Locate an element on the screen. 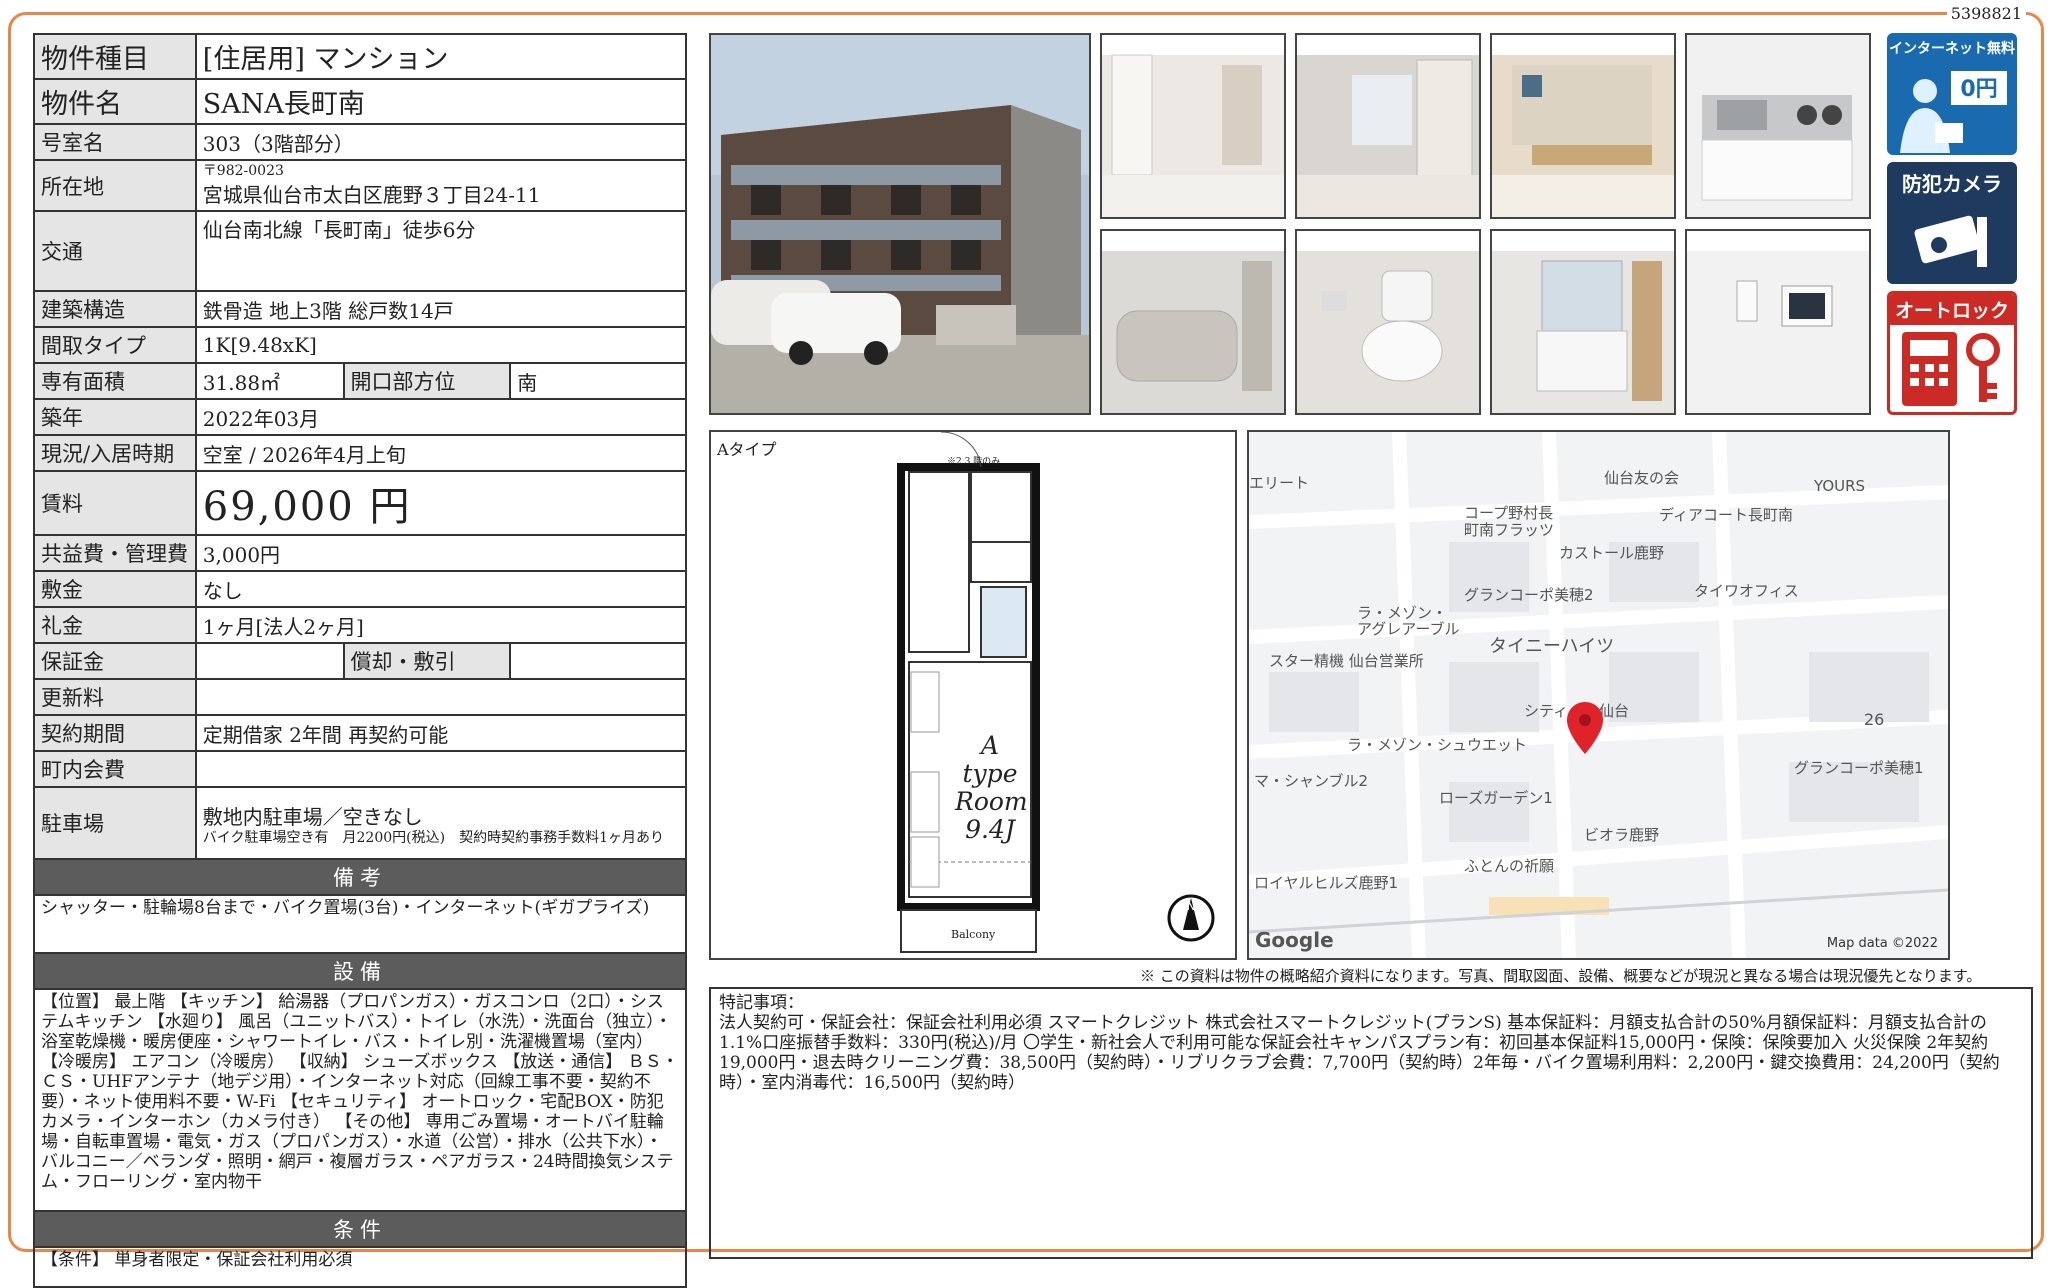 The height and width of the screenshot is (1288, 2056). interior-photo-bath is located at coordinates (1193, 322).